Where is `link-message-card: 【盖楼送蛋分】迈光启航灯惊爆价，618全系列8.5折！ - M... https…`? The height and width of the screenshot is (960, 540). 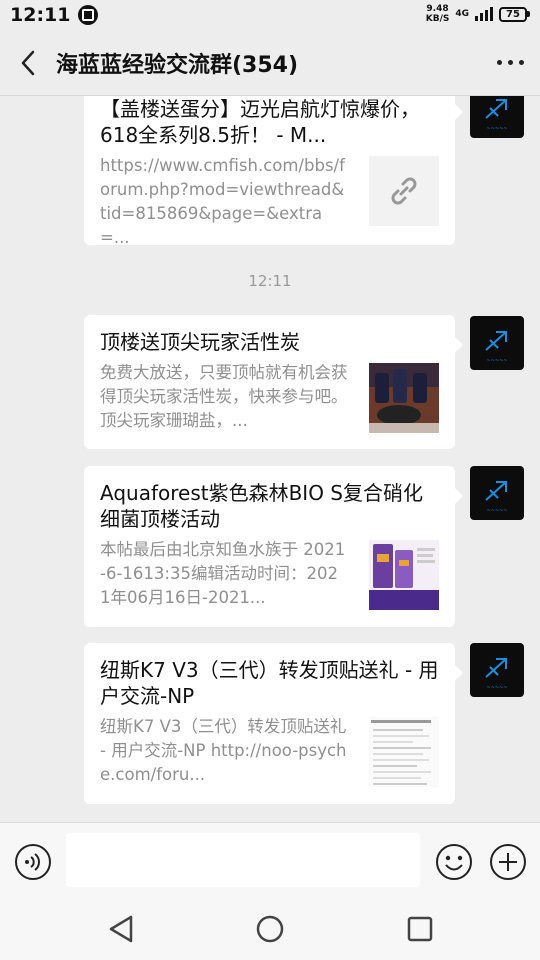
link-message-card: 【盖楼送蛋分】迈光启航灯惊爆价，618全系列8.5折！ - M... https… is located at coordinates (273, 171).